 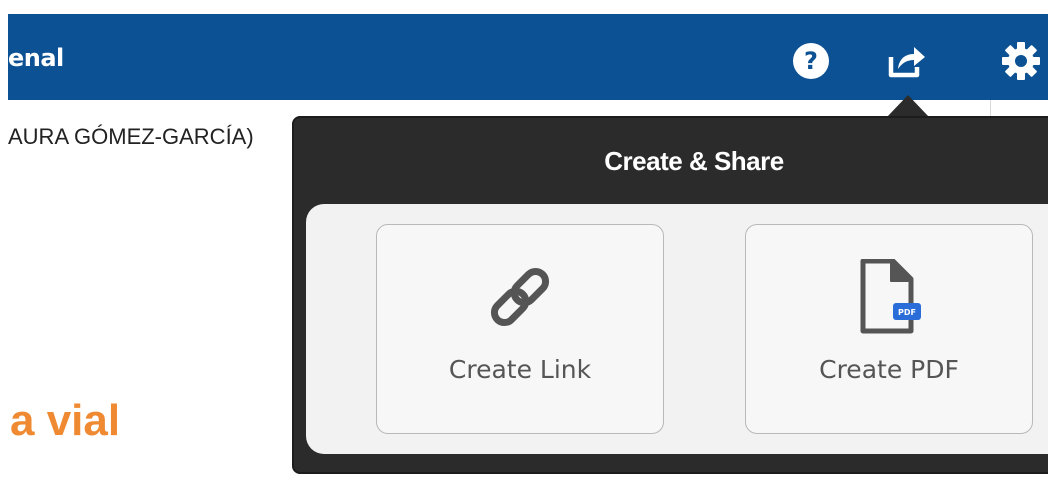 I want to click on share-button, so click(x=907, y=61).